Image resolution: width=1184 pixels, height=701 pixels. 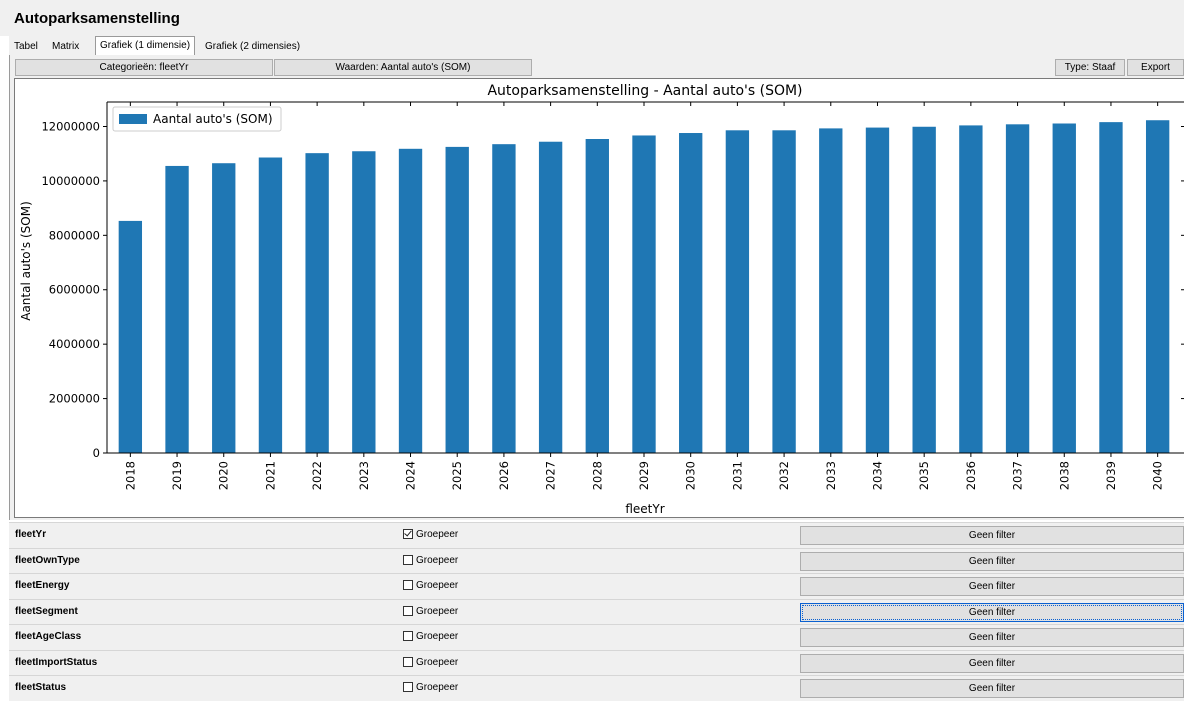 What do you see at coordinates (1158, 475) in the screenshot?
I see `x-tick-label: 2040` at bounding box center [1158, 475].